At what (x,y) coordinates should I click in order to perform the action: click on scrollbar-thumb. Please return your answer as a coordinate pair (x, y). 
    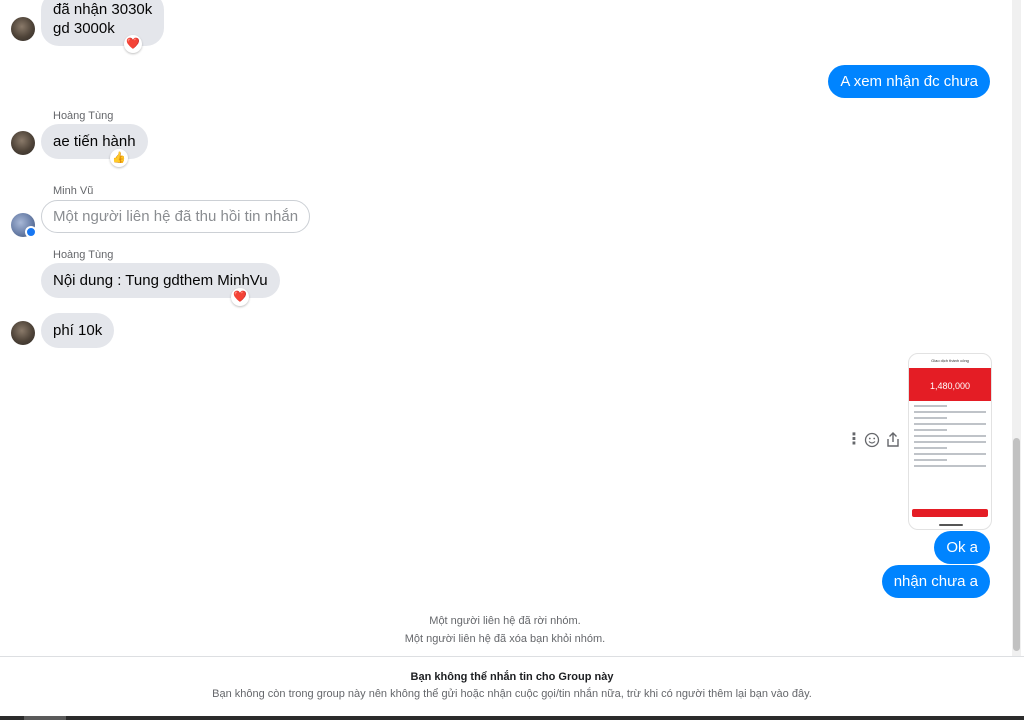
    Looking at the image, I should click on (1016, 544).